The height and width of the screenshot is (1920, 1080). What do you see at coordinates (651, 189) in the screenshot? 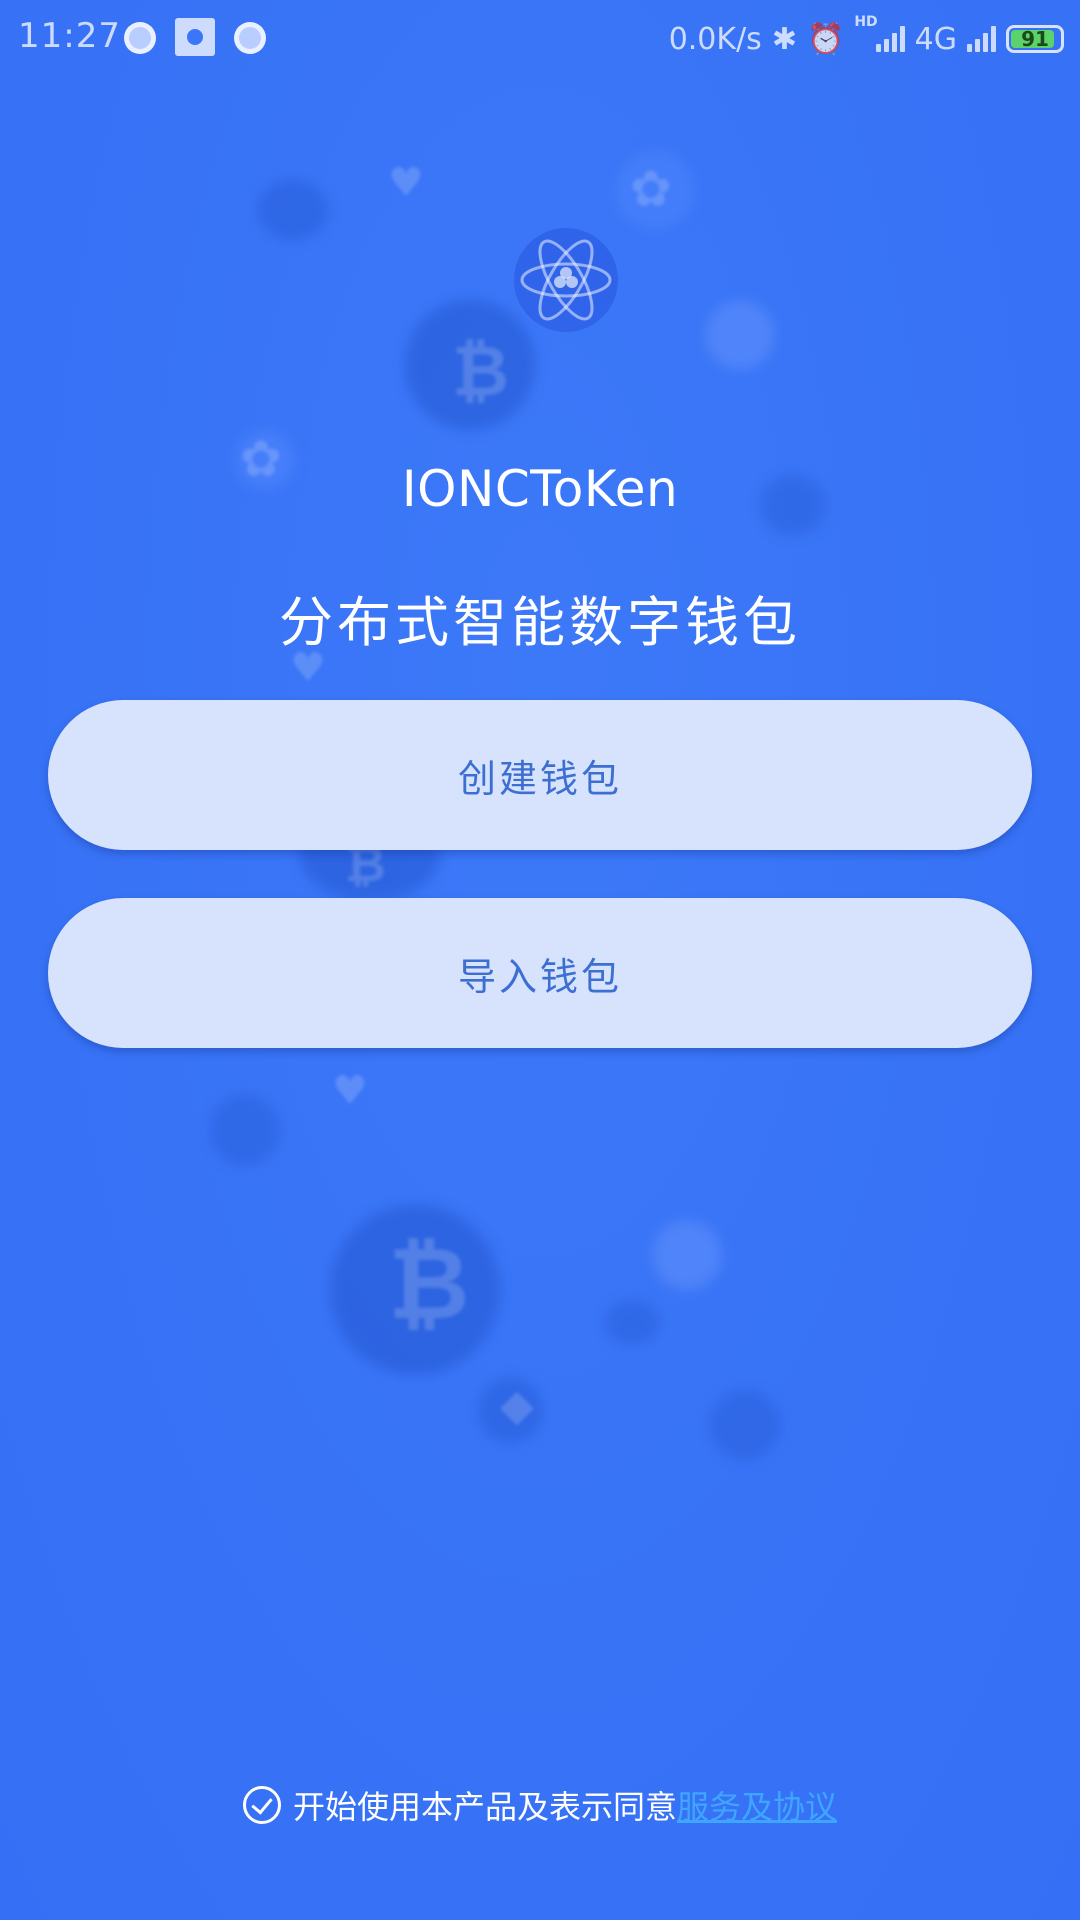
I see `flower-icon: ✿` at bounding box center [651, 189].